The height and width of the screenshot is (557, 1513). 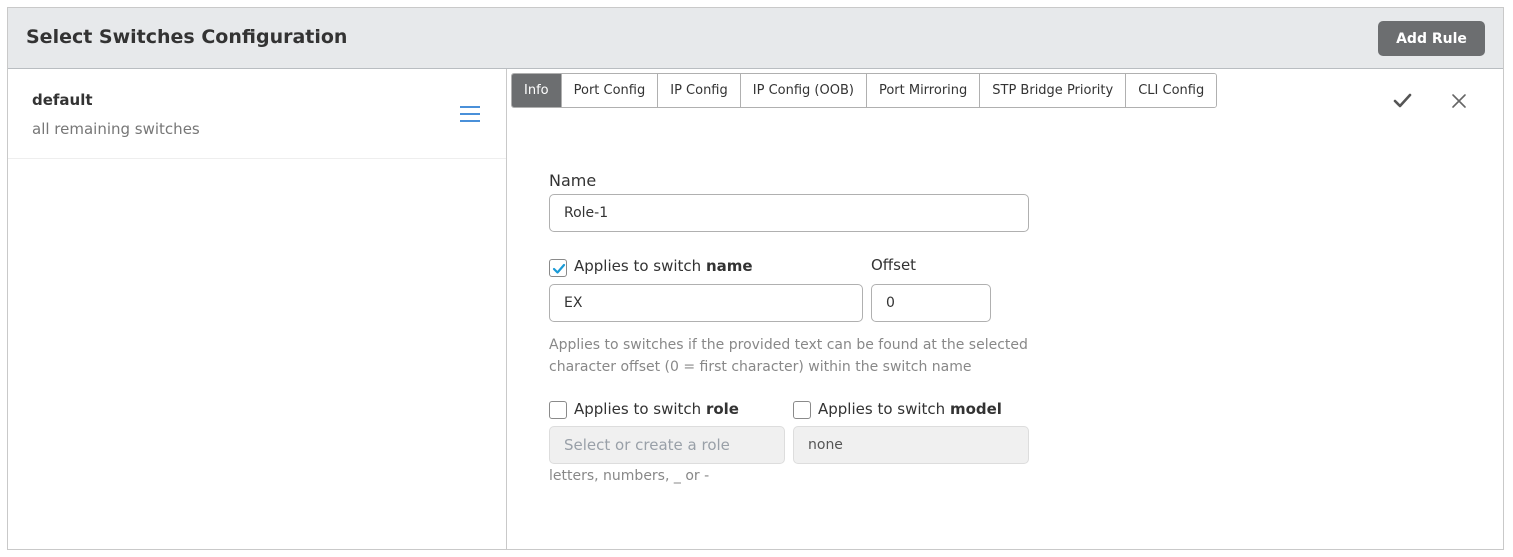 I want to click on tab-port-config: Port Config, so click(x=610, y=90).